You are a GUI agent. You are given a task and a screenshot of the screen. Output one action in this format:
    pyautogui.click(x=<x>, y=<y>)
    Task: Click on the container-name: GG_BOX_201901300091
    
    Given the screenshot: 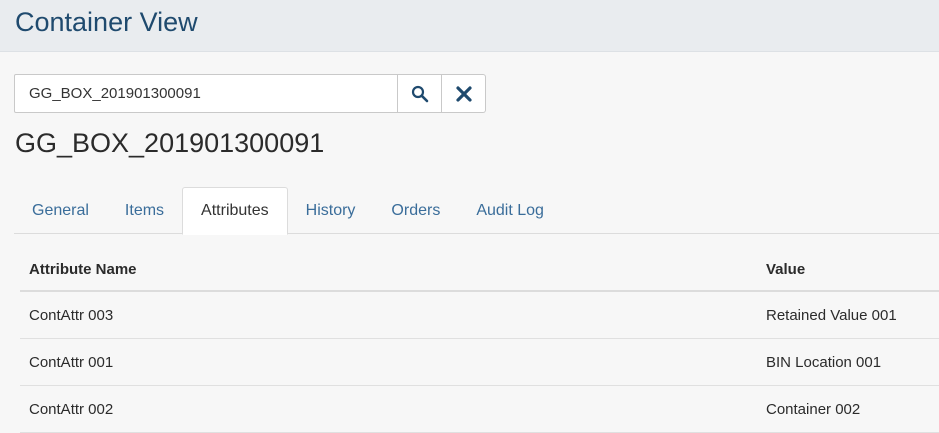 What is the action you would take?
    pyautogui.click(x=170, y=143)
    